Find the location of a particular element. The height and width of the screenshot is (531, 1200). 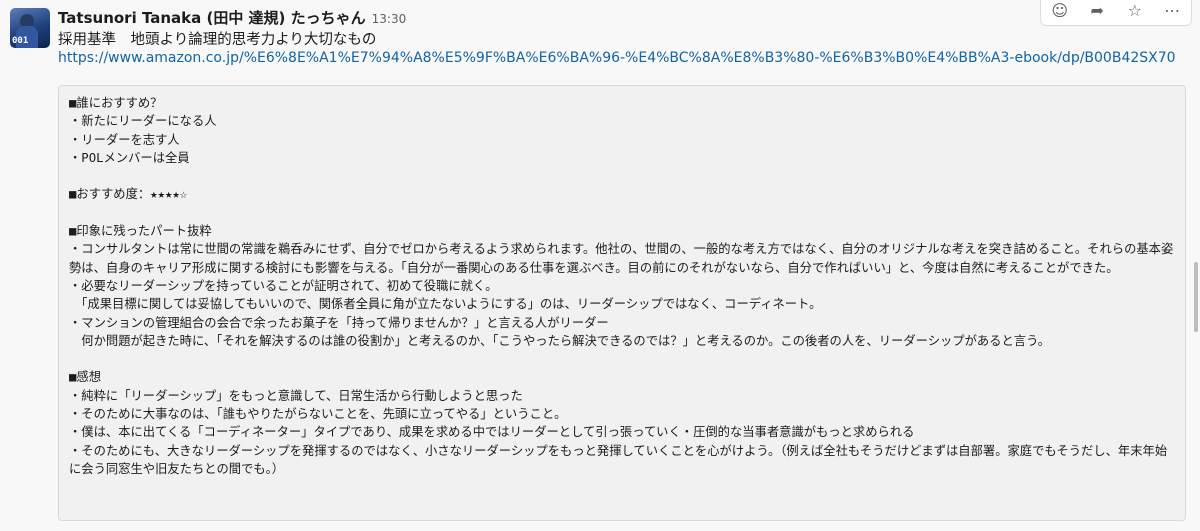

code-line: ■感想 is located at coordinates (85, 377).